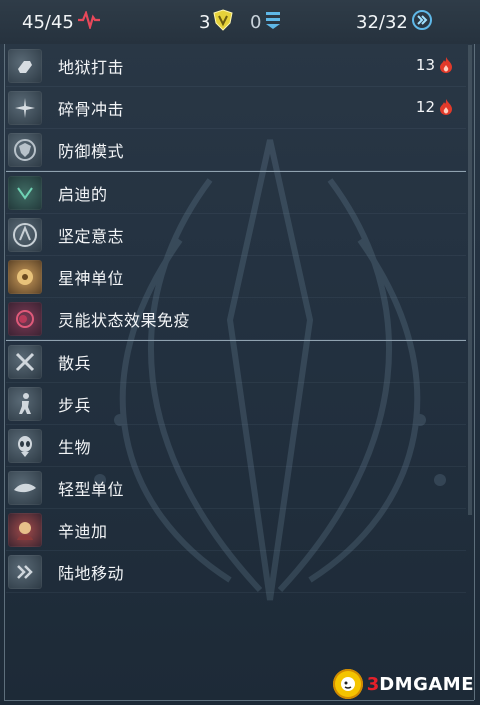 Image resolution: width=480 pixels, height=705 pixels. What do you see at coordinates (25, 487) in the screenshot?
I see `light-unit-icon` at bounding box center [25, 487].